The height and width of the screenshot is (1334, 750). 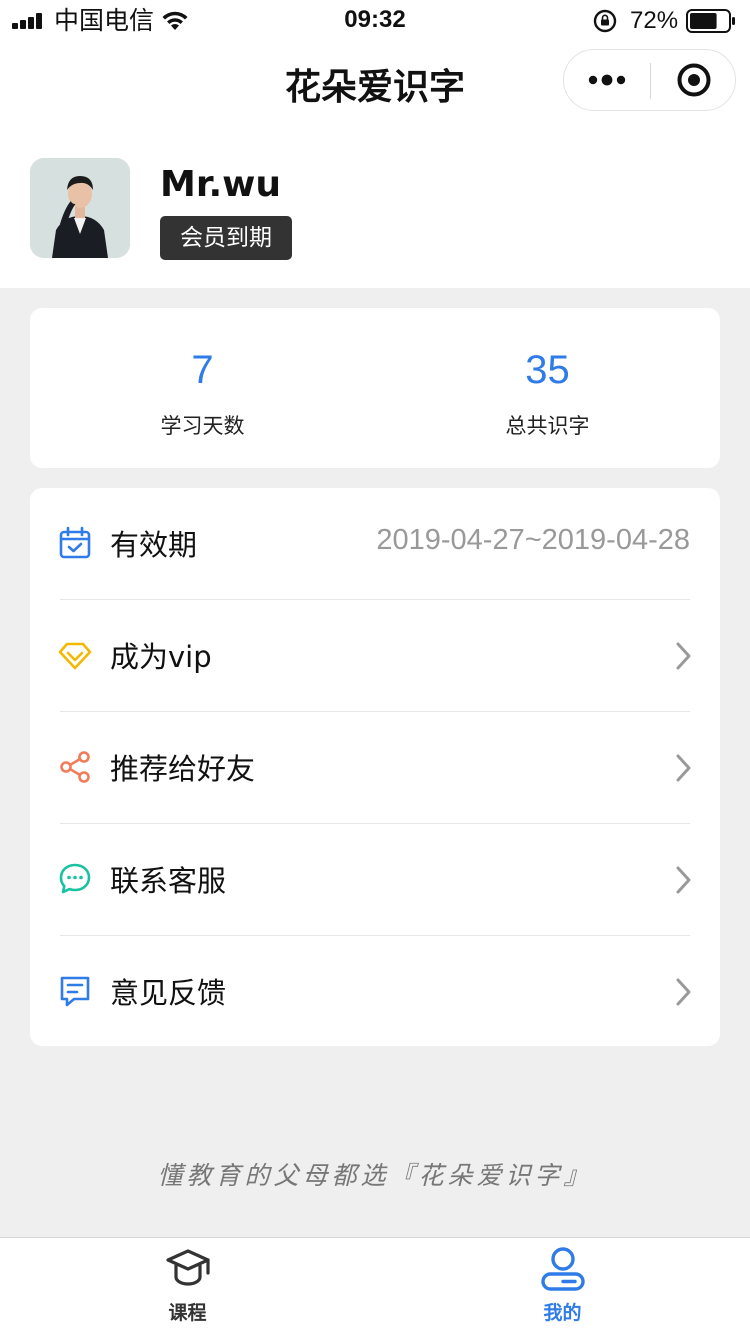 I want to click on avatar, so click(x=80, y=208).